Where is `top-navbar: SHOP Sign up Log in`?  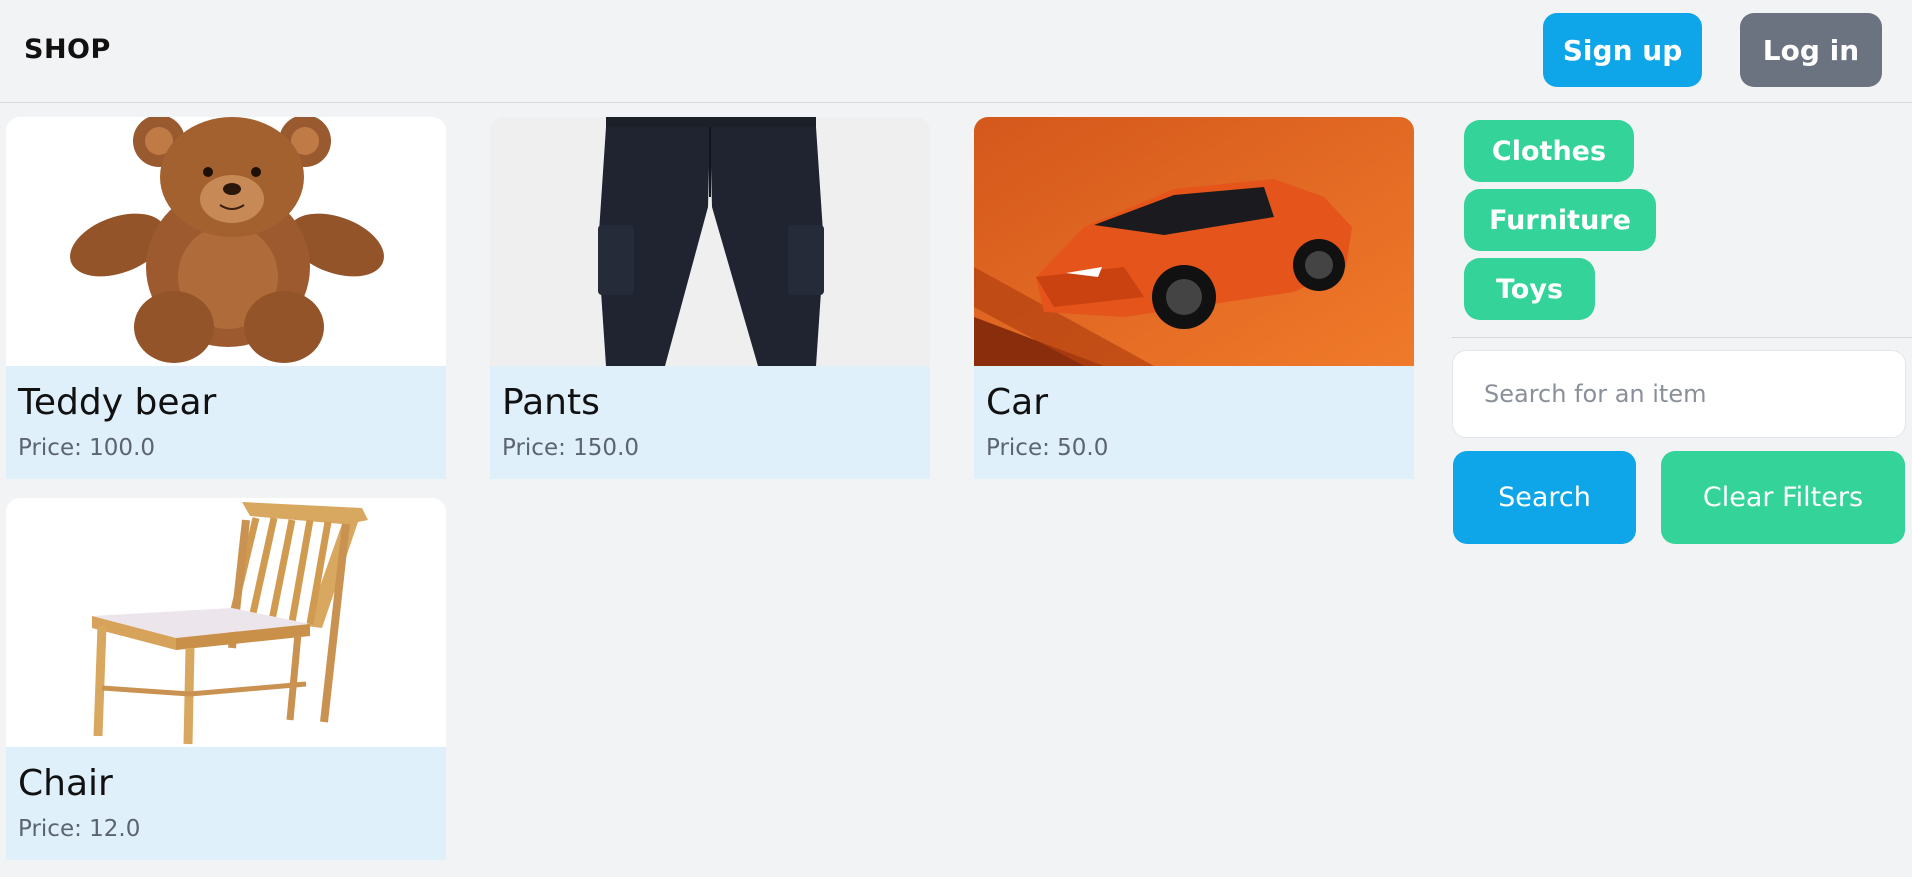
top-navbar: SHOP Sign up Log in is located at coordinates (956, 51).